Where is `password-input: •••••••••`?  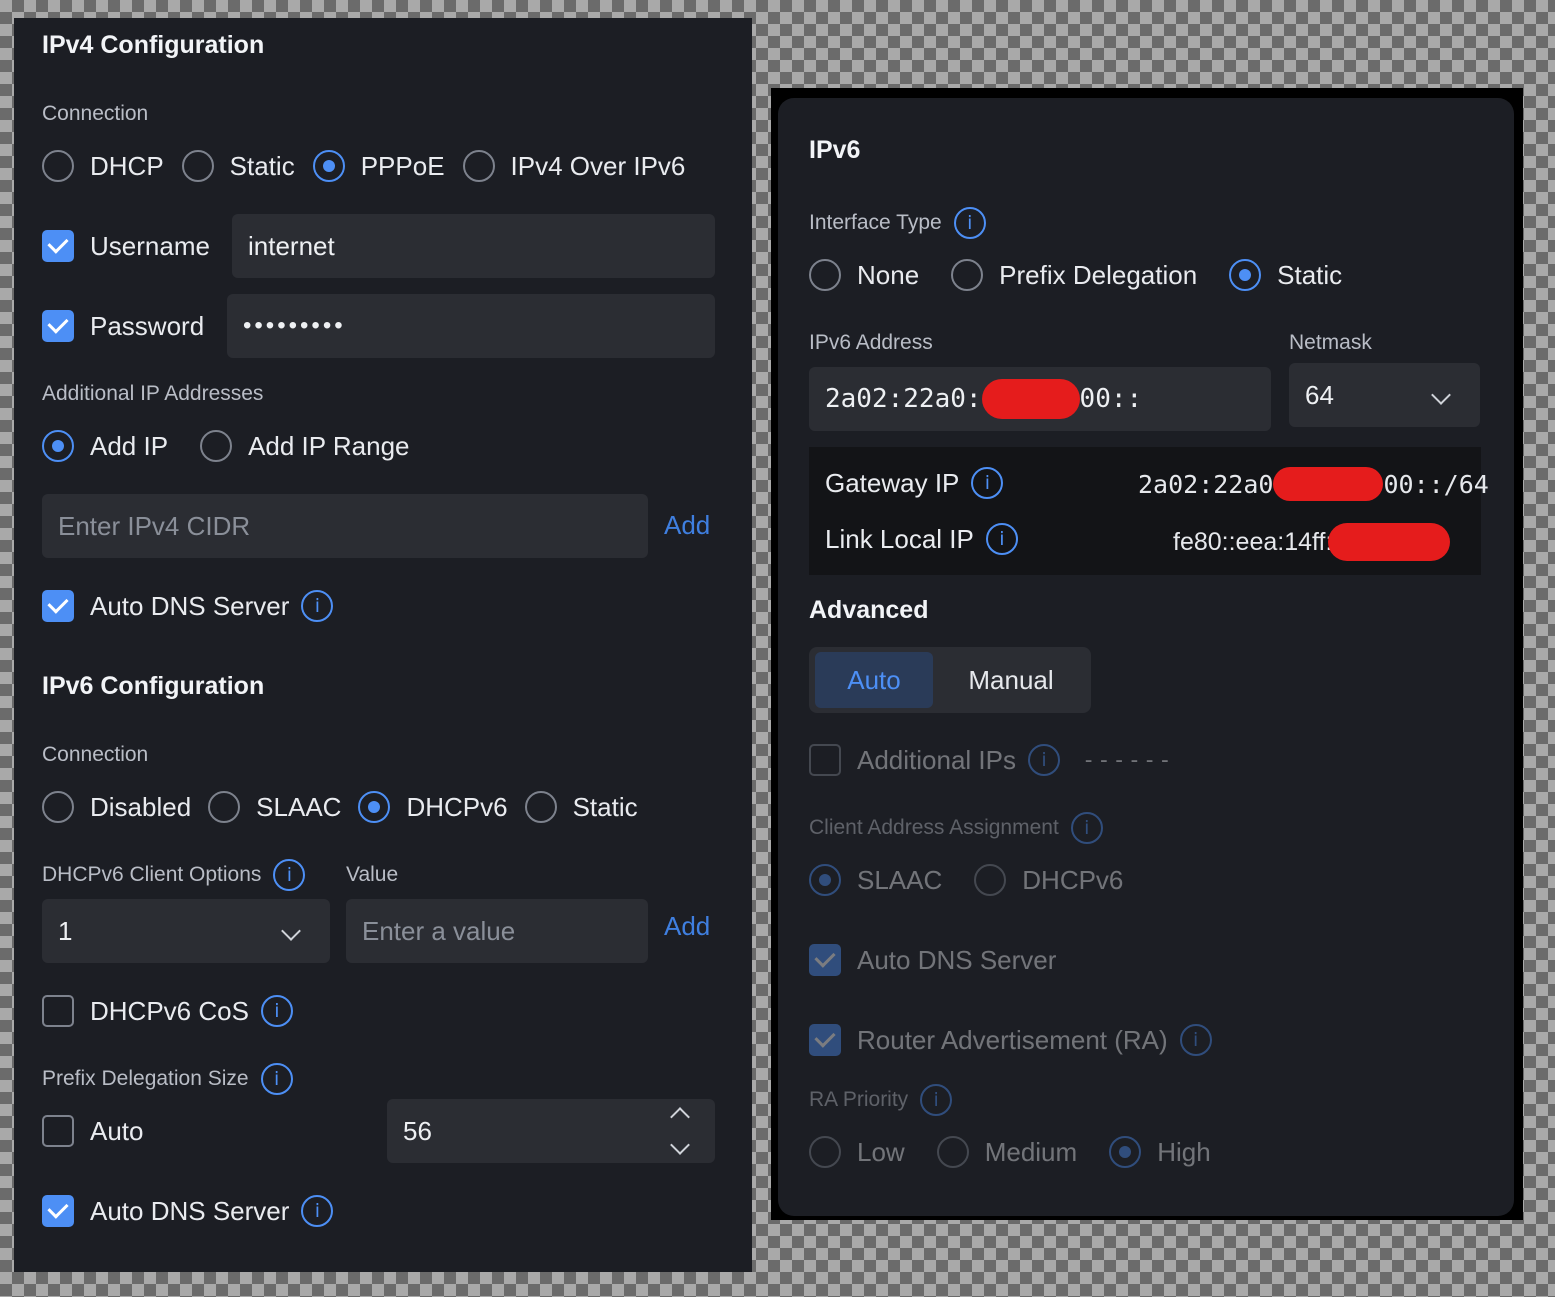
password-input: ••••••••• is located at coordinates (471, 326).